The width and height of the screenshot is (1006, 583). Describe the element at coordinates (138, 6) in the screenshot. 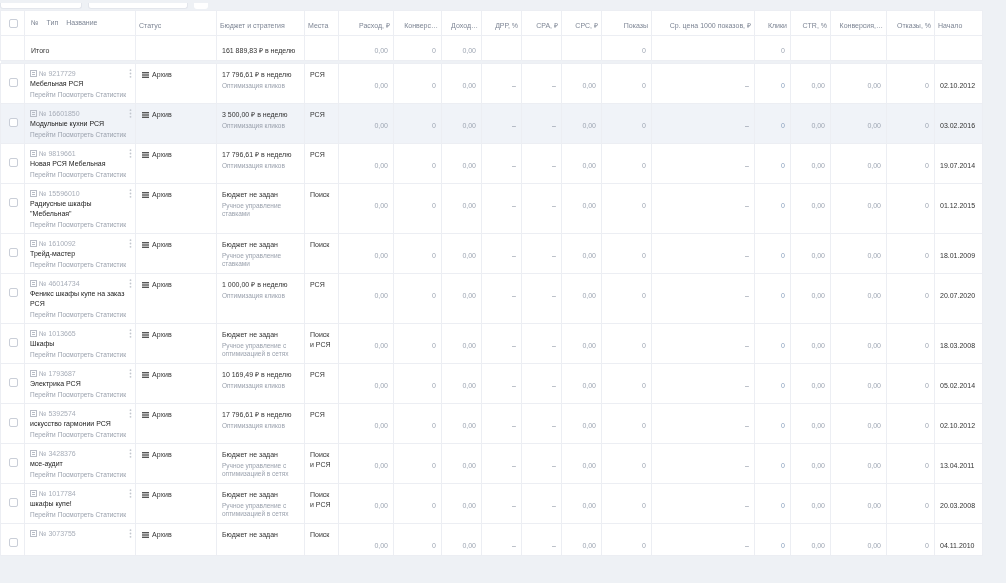

I see `search-field` at that location.